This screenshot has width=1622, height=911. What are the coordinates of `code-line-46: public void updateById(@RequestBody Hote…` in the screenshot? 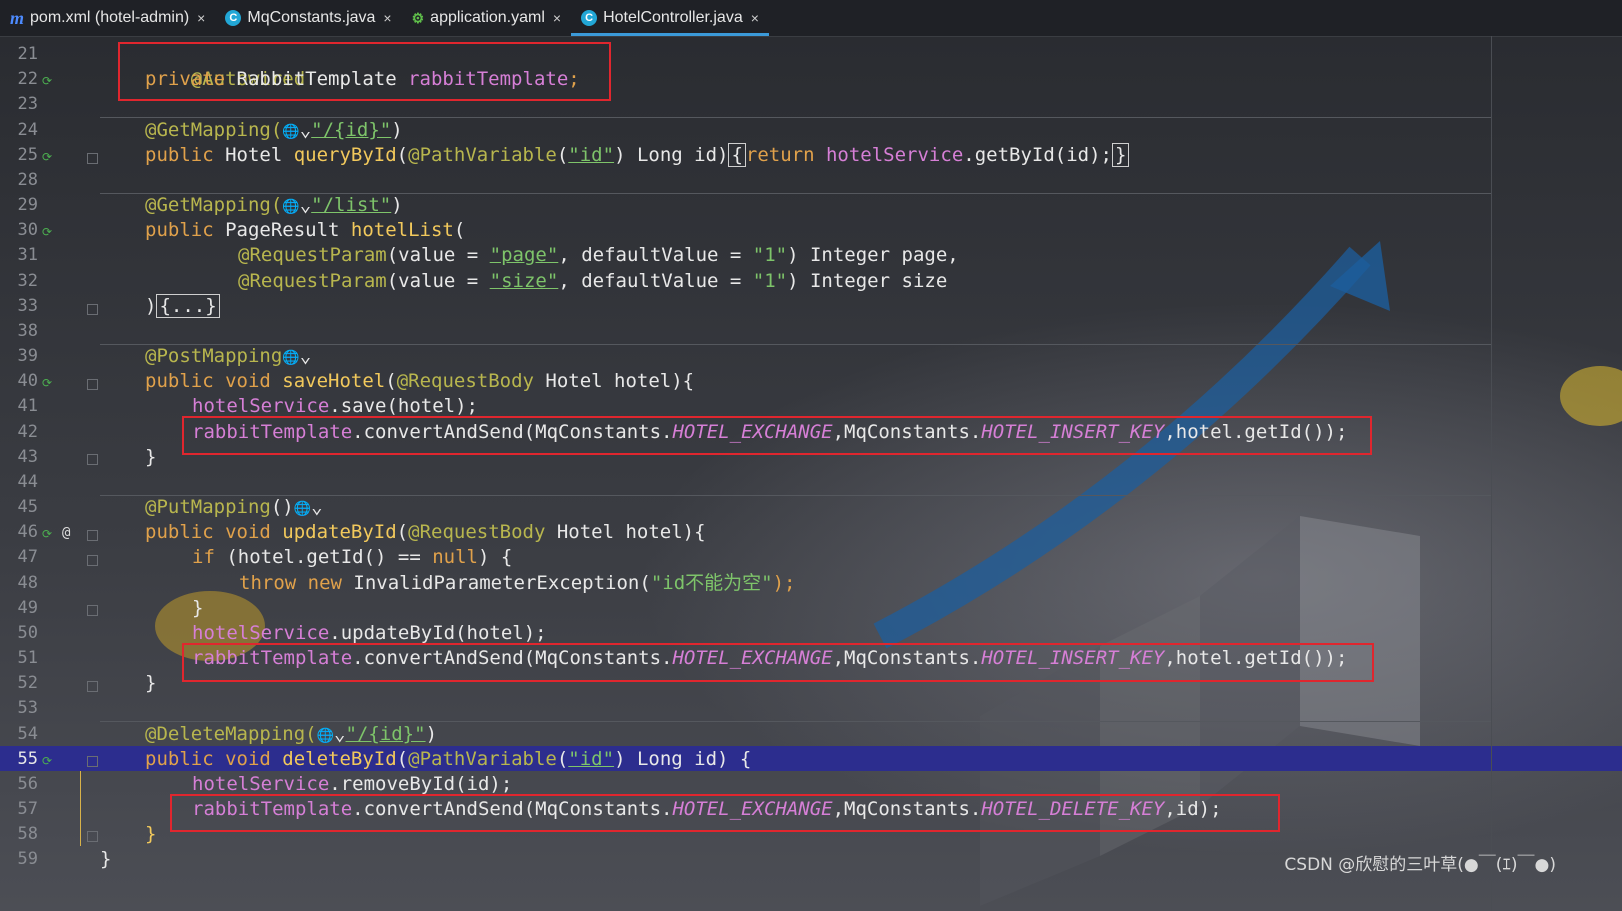 It's located at (425, 532).